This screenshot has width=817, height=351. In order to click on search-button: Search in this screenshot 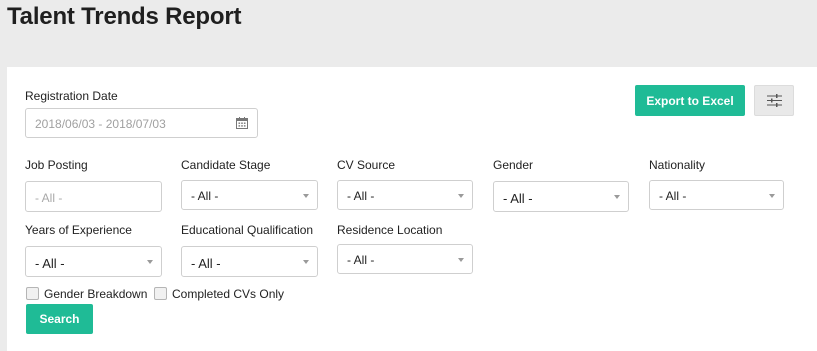, I will do `click(59, 319)`.